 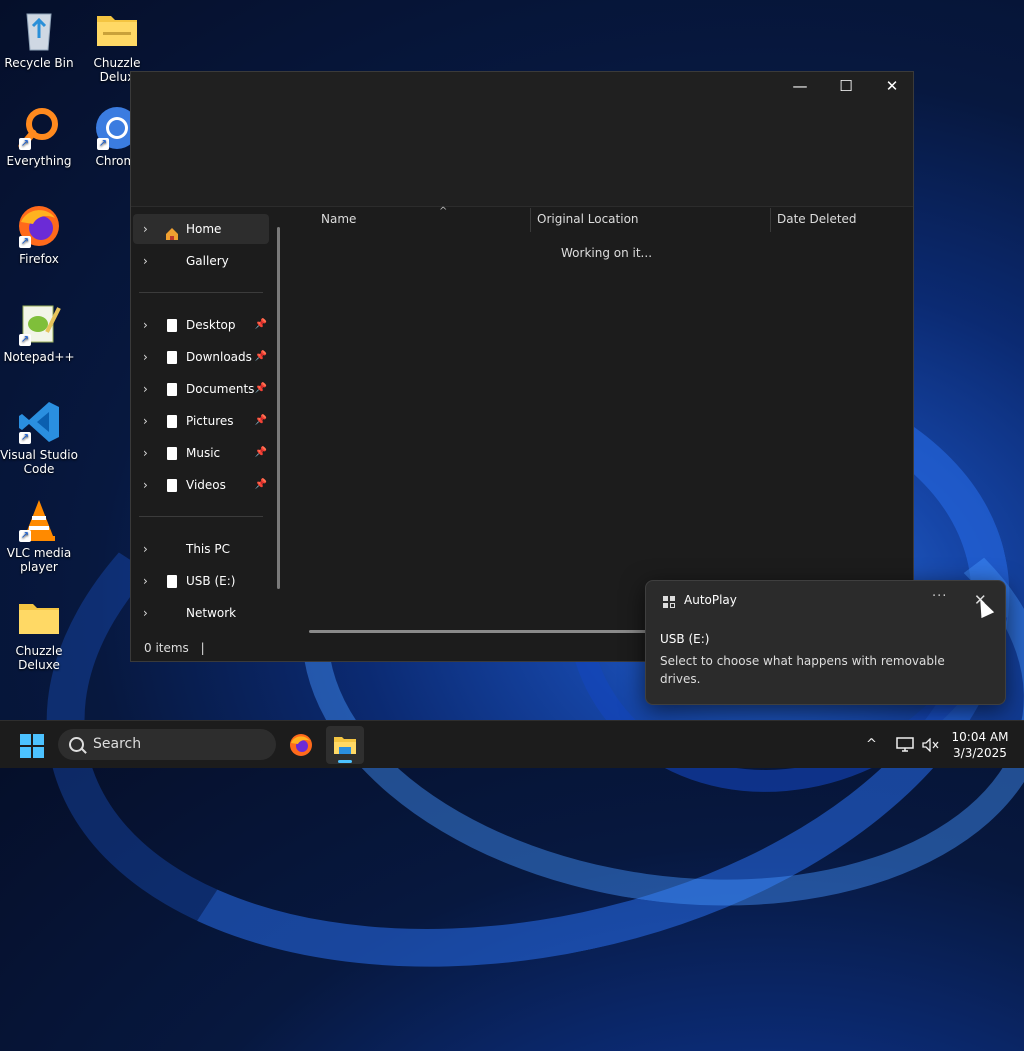 I want to click on column-header-label: Date Deleted, so click(x=817, y=219).